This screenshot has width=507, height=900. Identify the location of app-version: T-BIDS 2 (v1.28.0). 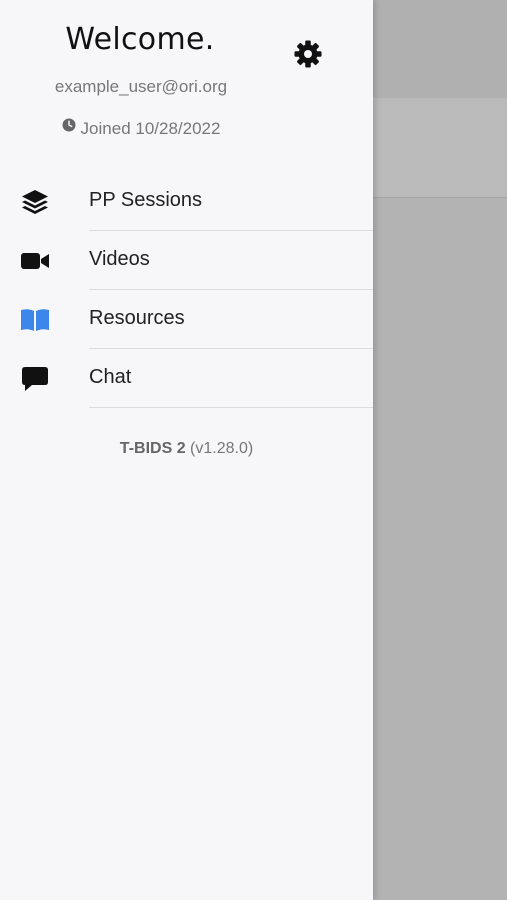
(186, 449).